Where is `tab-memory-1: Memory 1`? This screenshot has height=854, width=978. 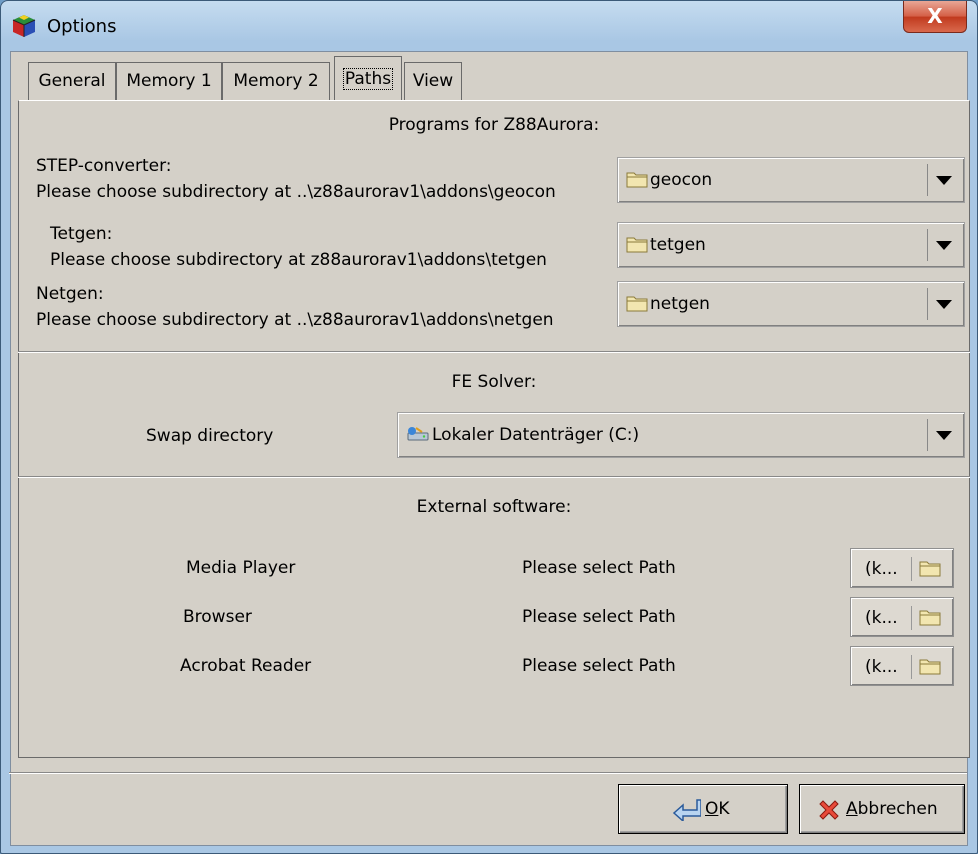
tab-memory-1: Memory 1 is located at coordinates (169, 81).